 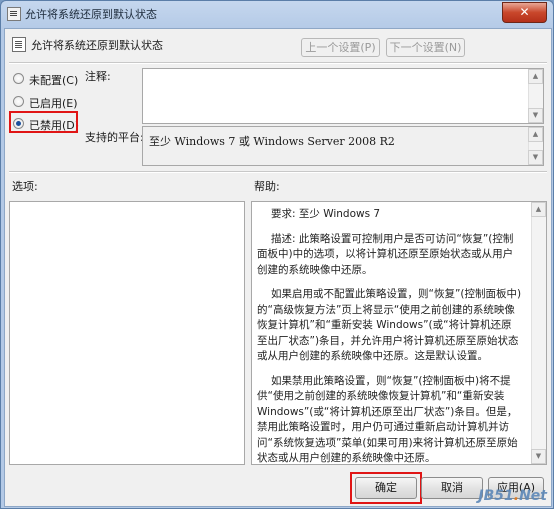 What do you see at coordinates (267, 186) in the screenshot?
I see `help-label: 帮助:` at bounding box center [267, 186].